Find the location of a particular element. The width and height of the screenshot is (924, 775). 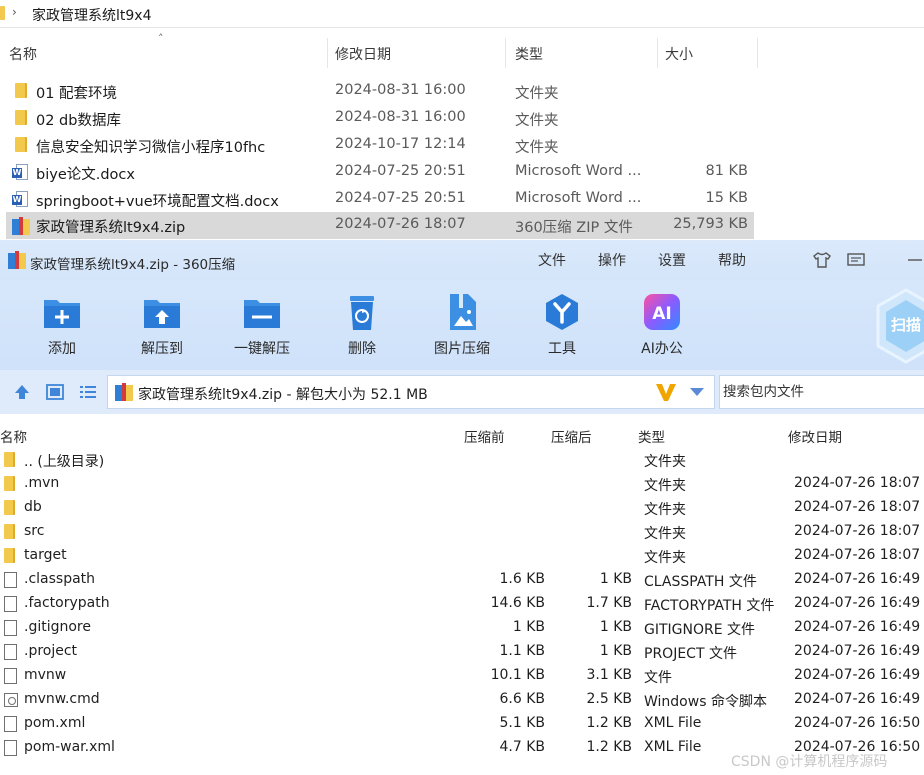

image-compress-button: 图片压缩 is located at coordinates (462, 325).